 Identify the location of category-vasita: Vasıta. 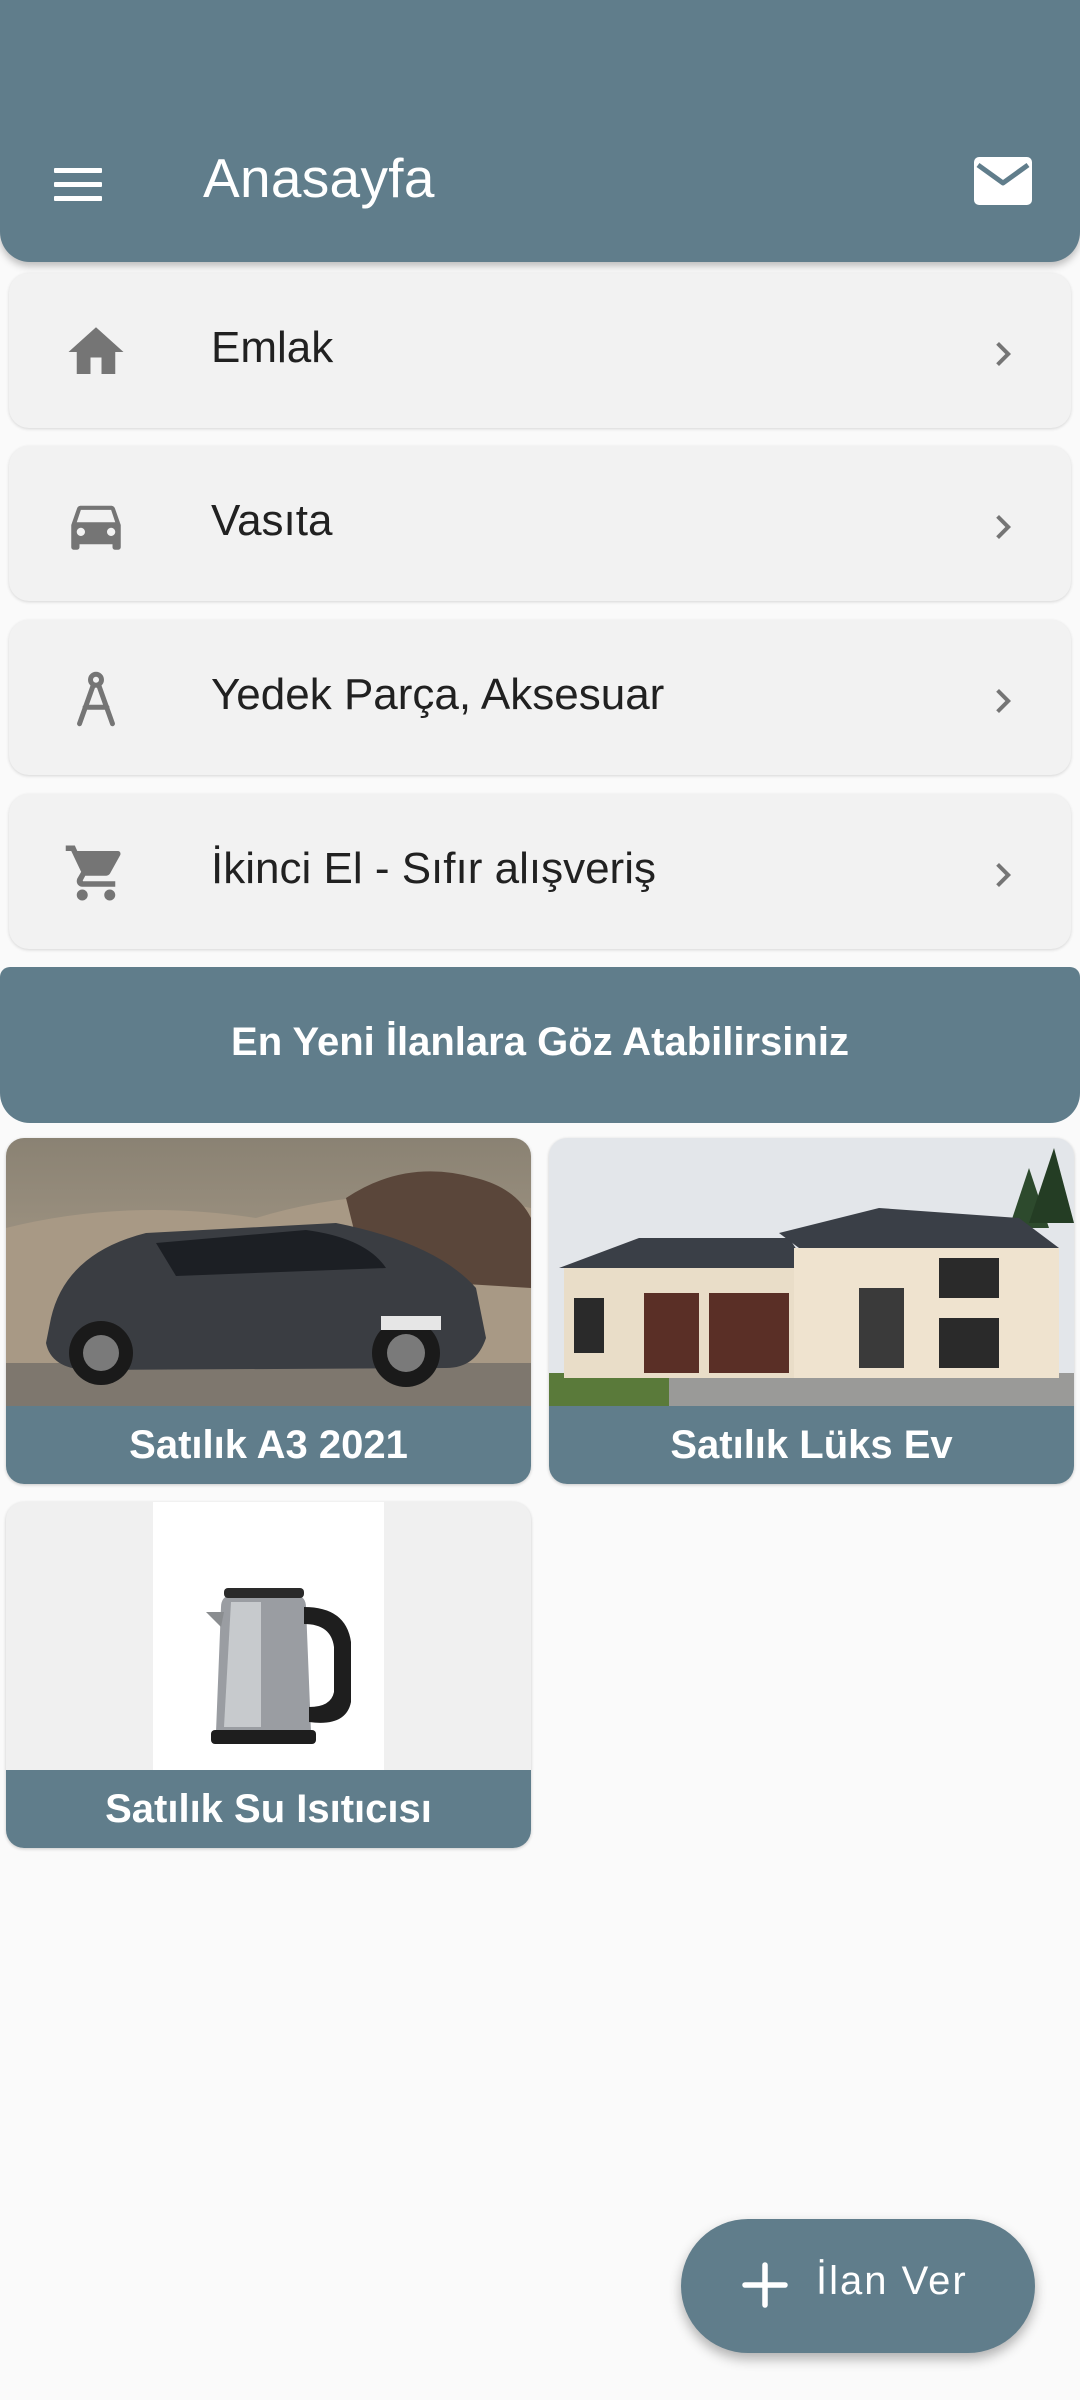
(540, 523).